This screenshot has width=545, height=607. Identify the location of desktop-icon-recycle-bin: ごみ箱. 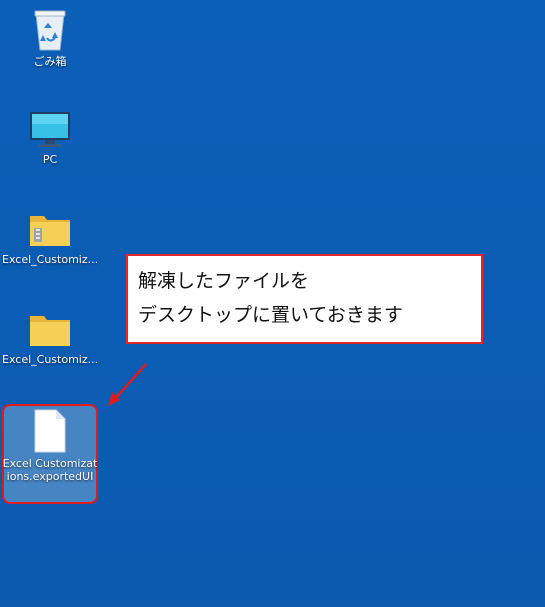
(50, 38).